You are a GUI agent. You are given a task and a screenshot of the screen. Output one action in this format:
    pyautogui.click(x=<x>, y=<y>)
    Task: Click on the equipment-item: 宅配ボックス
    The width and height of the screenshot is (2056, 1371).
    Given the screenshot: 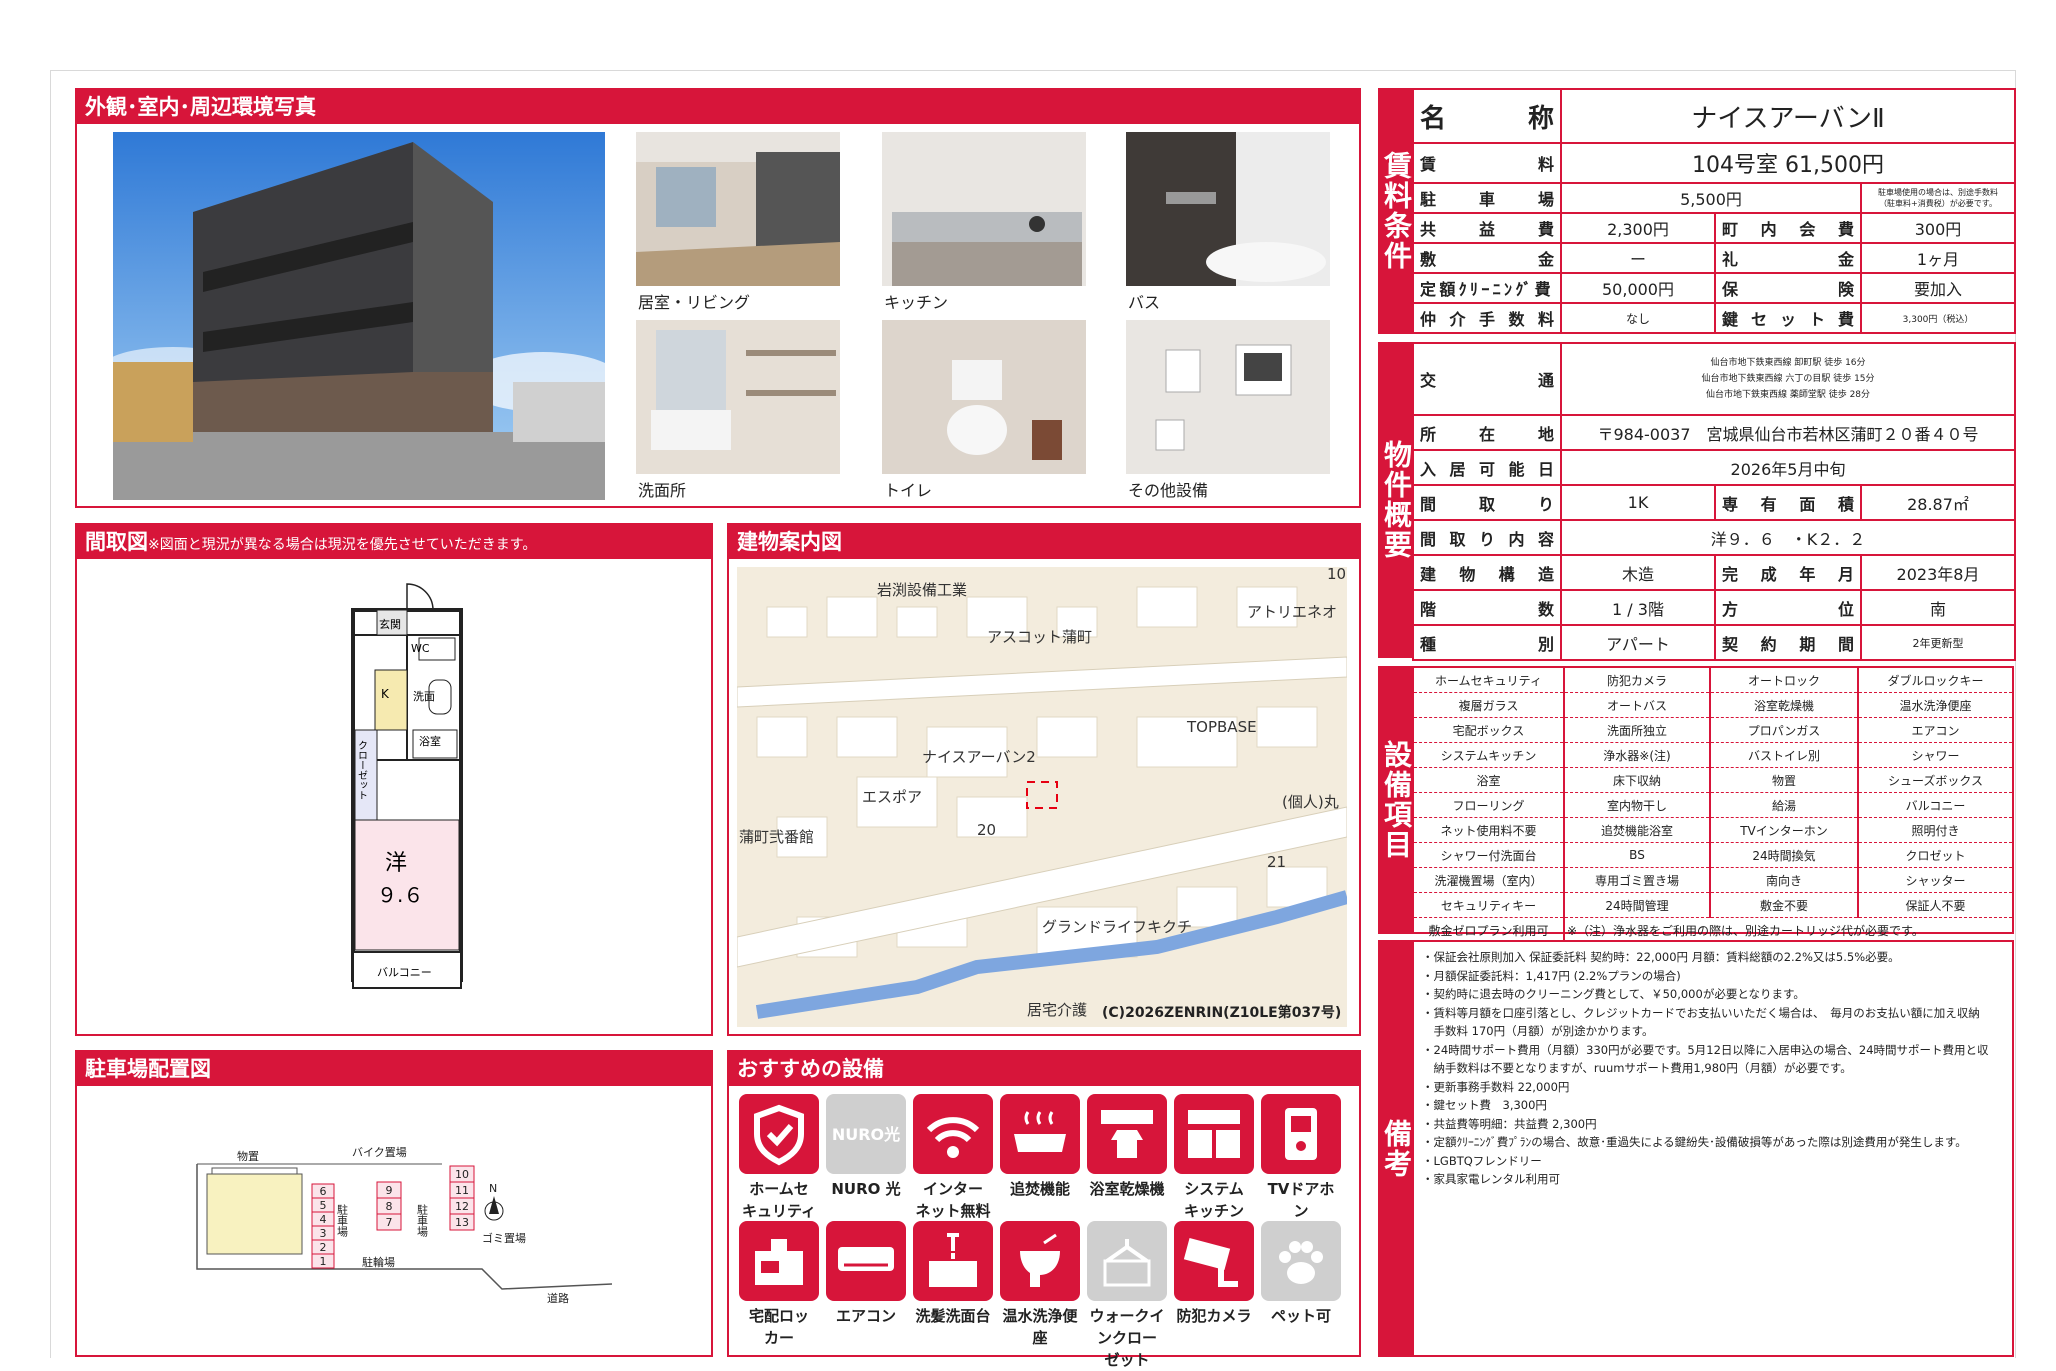 What is the action you would take?
    pyautogui.click(x=1489, y=730)
    